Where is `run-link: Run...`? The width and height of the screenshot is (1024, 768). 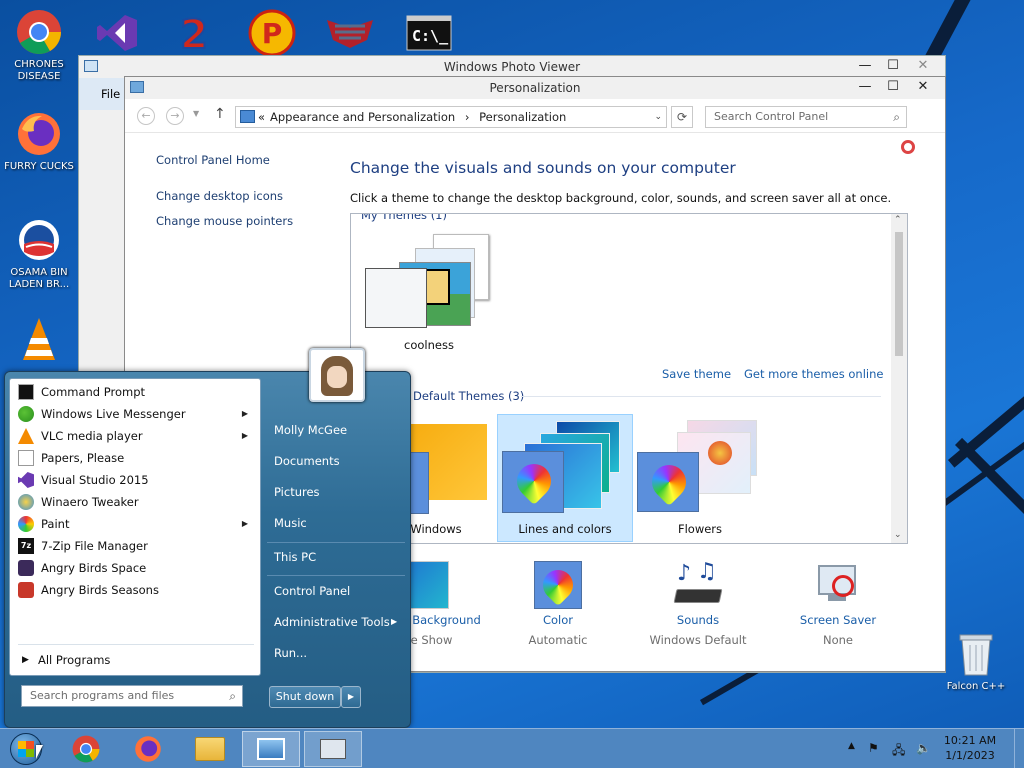 run-link: Run... is located at coordinates (290, 653).